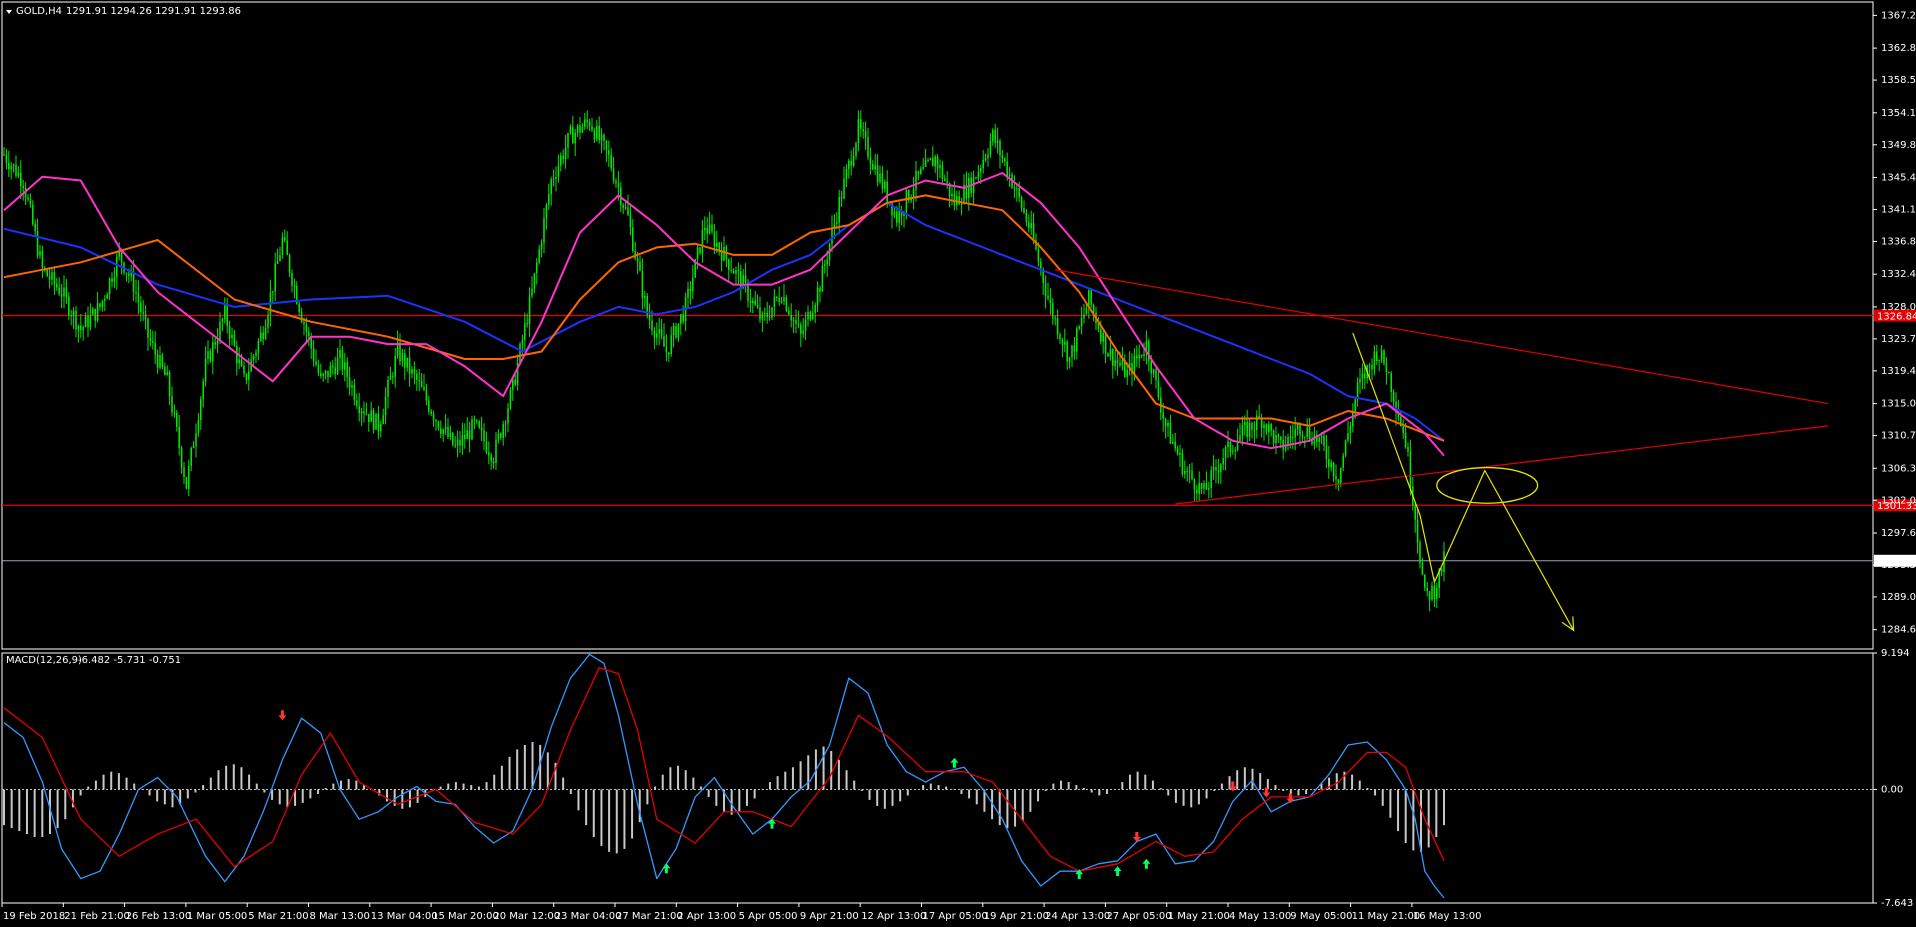  I want to click on symbol-info: GOLD,H4, so click(39, 11).